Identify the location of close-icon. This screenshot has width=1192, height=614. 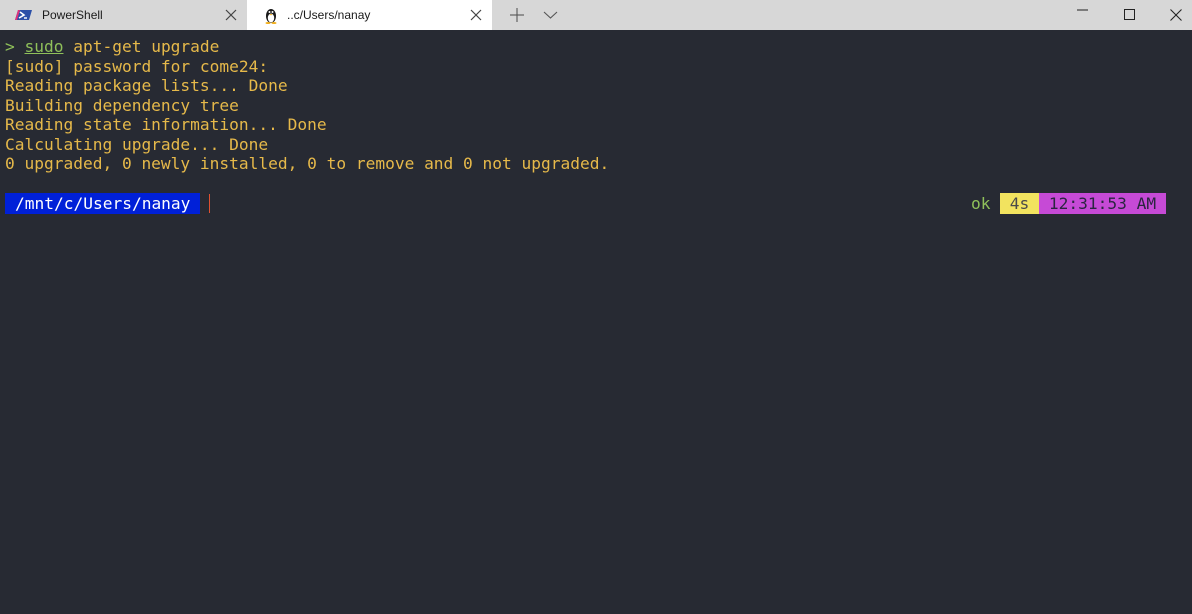
(1176, 15).